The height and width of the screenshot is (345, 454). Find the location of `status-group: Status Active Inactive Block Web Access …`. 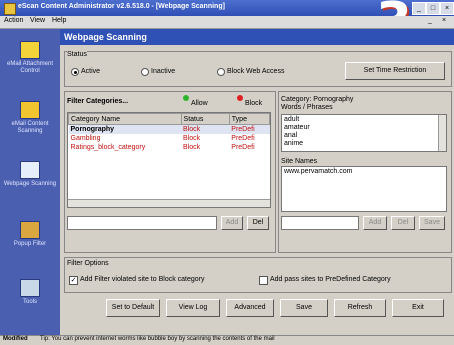

status-group: Status Active Inactive Block Web Access … is located at coordinates (258, 69).